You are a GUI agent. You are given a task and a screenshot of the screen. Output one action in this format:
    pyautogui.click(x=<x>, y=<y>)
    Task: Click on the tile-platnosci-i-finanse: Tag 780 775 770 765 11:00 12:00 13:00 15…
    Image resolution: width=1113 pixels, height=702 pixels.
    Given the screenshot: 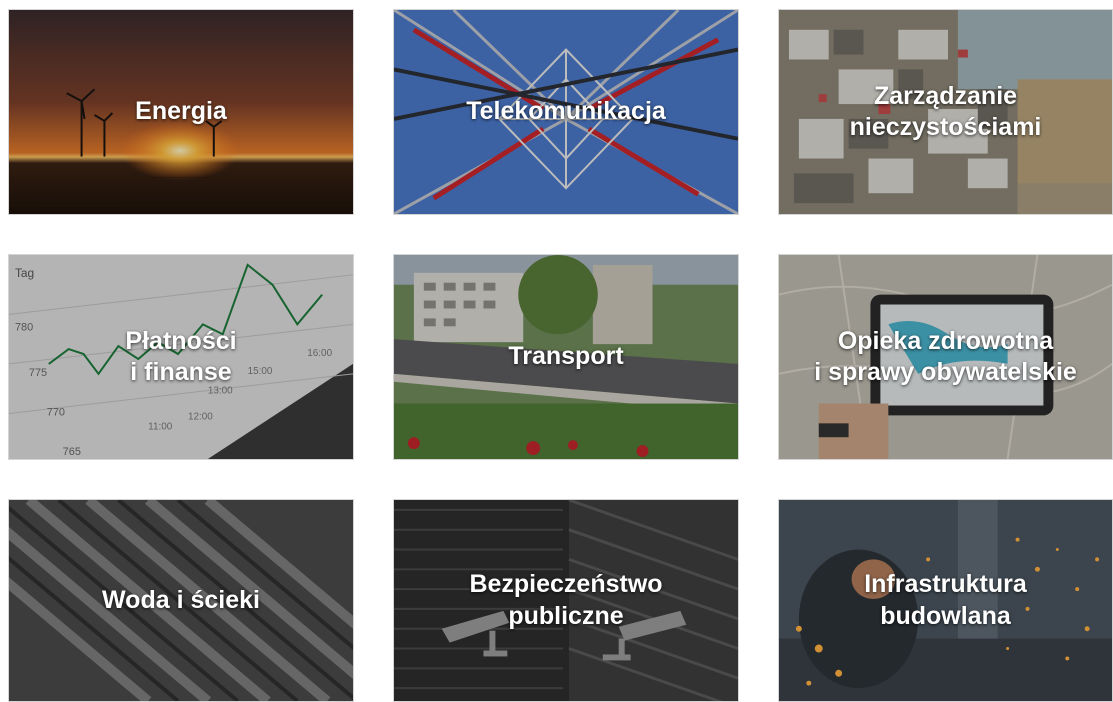 What is the action you would take?
    pyautogui.click(x=181, y=357)
    